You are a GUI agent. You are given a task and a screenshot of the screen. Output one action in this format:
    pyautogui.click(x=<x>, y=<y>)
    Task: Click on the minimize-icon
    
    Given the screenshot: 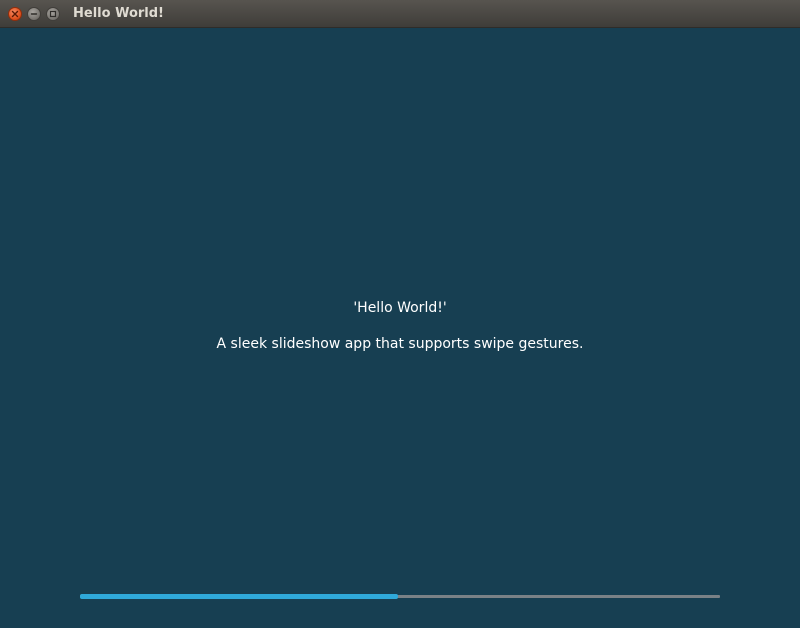 What is the action you would take?
    pyautogui.click(x=34, y=14)
    